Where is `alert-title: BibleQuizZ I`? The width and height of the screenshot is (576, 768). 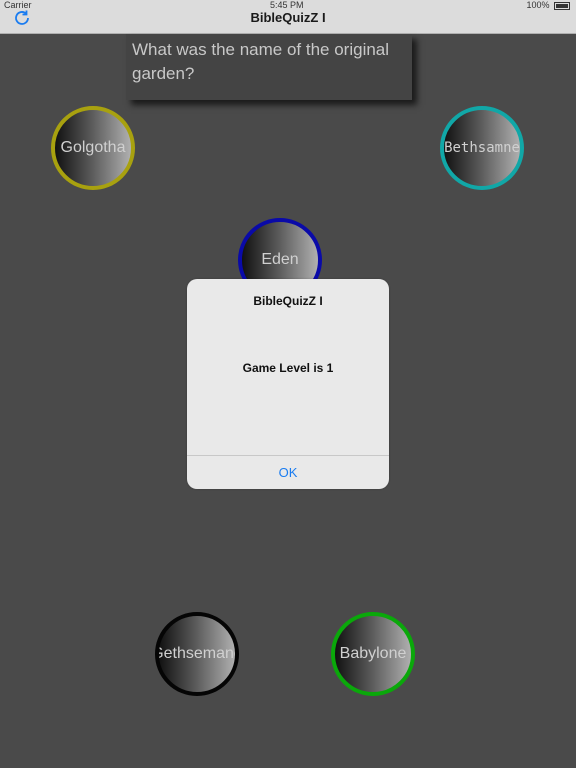
alert-title: BibleQuizZ I is located at coordinates (288, 301).